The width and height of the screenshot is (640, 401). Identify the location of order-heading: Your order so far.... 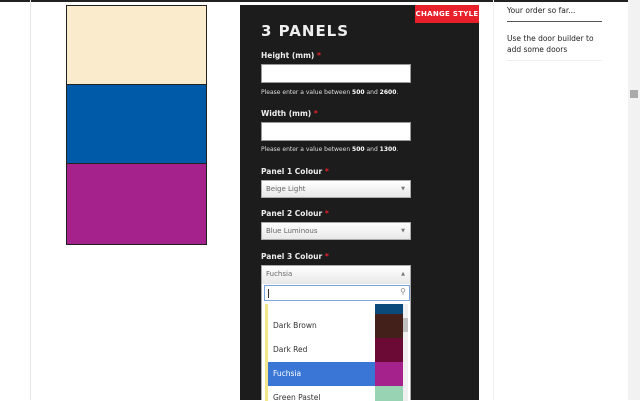
(554, 14).